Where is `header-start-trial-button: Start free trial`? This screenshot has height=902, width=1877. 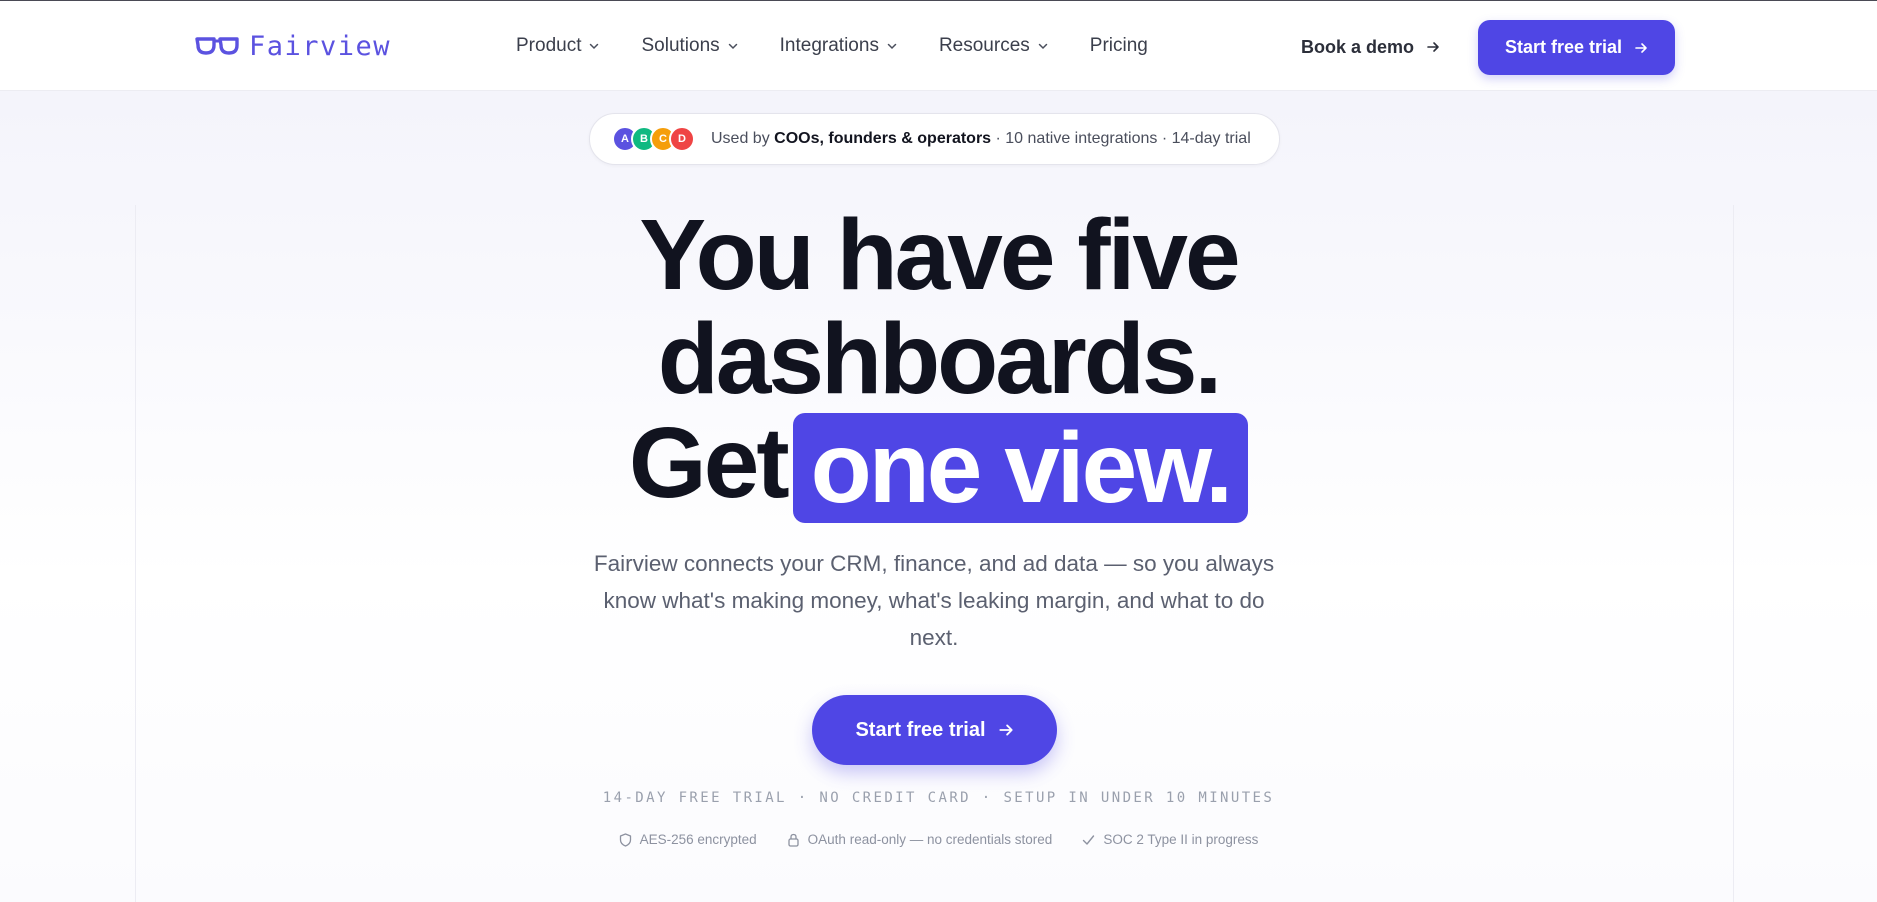
header-start-trial-button: Start free trial is located at coordinates (1576, 47).